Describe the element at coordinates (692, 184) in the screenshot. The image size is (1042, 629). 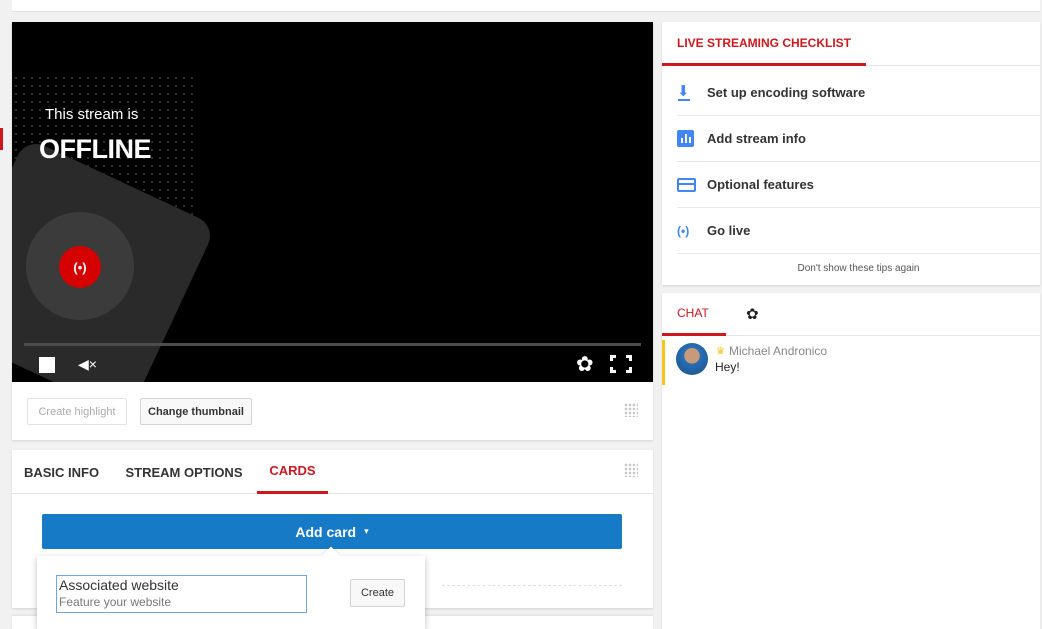
I see `card-icon` at that location.